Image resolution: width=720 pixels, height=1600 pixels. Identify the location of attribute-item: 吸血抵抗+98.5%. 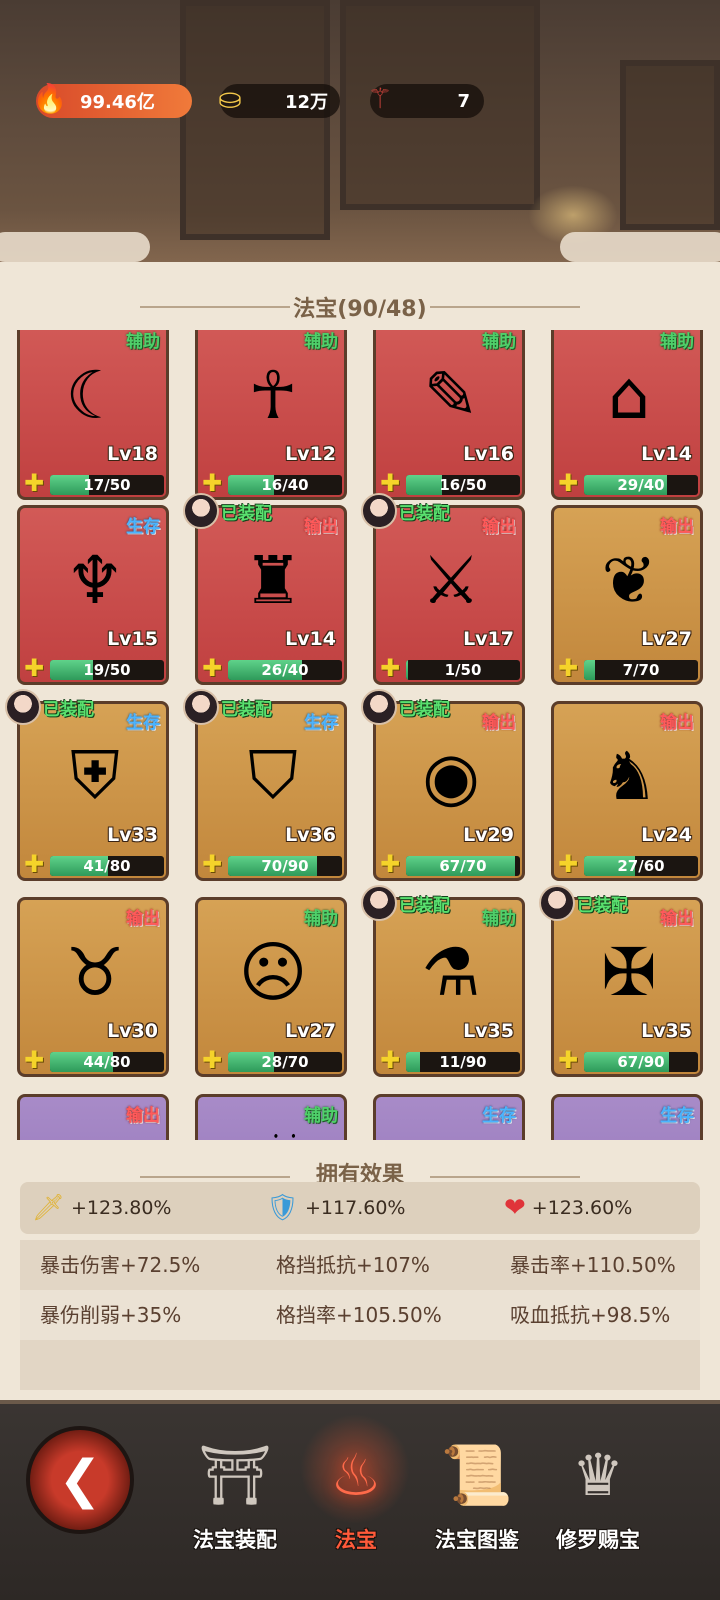
(590, 1315).